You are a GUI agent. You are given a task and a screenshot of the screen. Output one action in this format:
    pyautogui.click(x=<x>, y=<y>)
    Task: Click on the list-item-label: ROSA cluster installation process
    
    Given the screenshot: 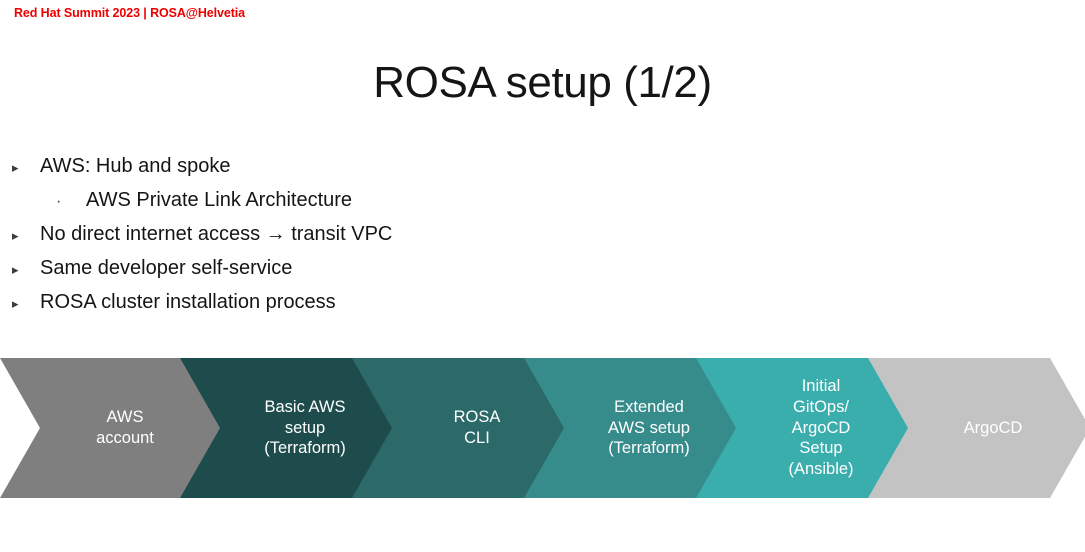 What is the action you would take?
    pyautogui.click(x=188, y=302)
    